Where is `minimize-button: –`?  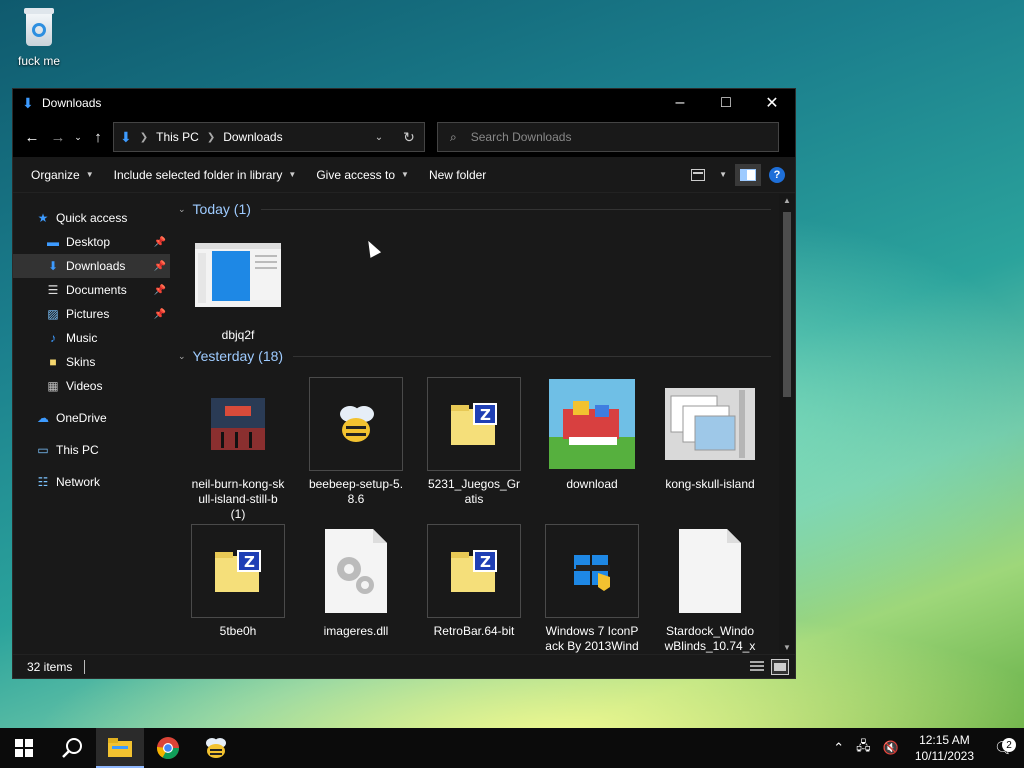
minimize-button: – is located at coordinates (680, 103).